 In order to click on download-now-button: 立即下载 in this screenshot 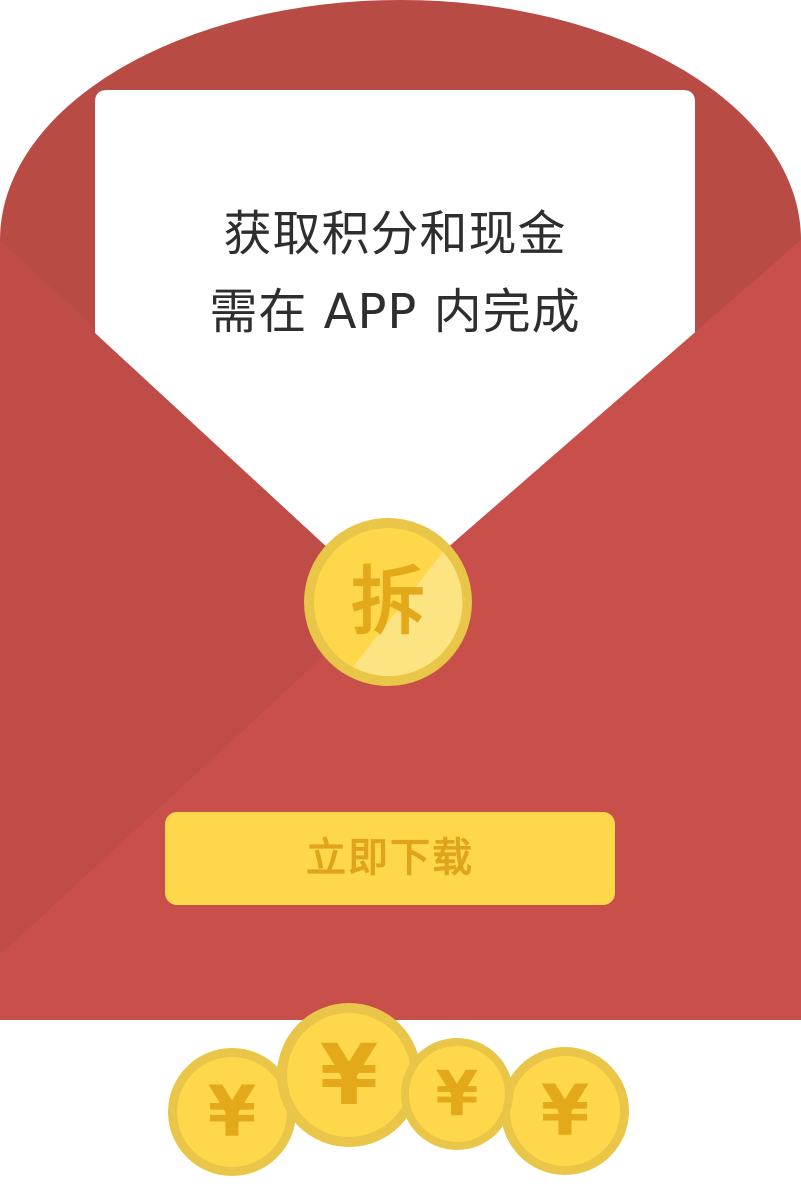, I will do `click(390, 858)`.